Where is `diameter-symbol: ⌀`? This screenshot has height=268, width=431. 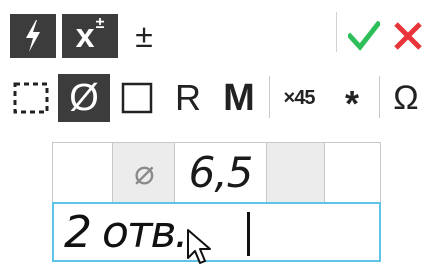 diameter-symbol: ⌀ is located at coordinates (143, 172).